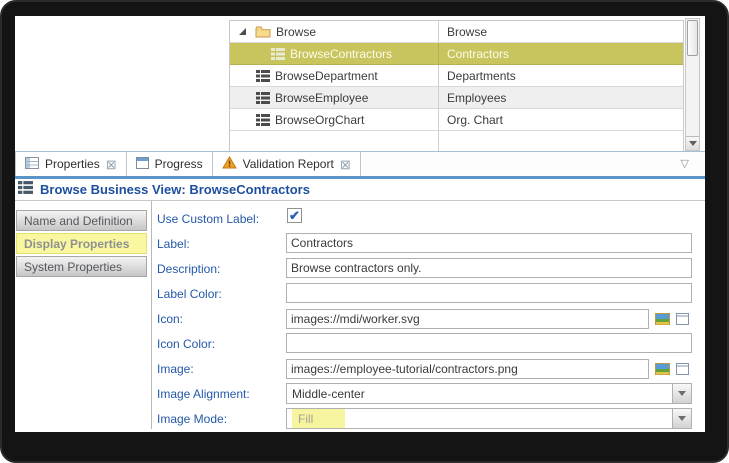 This screenshot has height=463, width=729. What do you see at coordinates (151, 315) in the screenshot?
I see `sidebar-divider` at bounding box center [151, 315].